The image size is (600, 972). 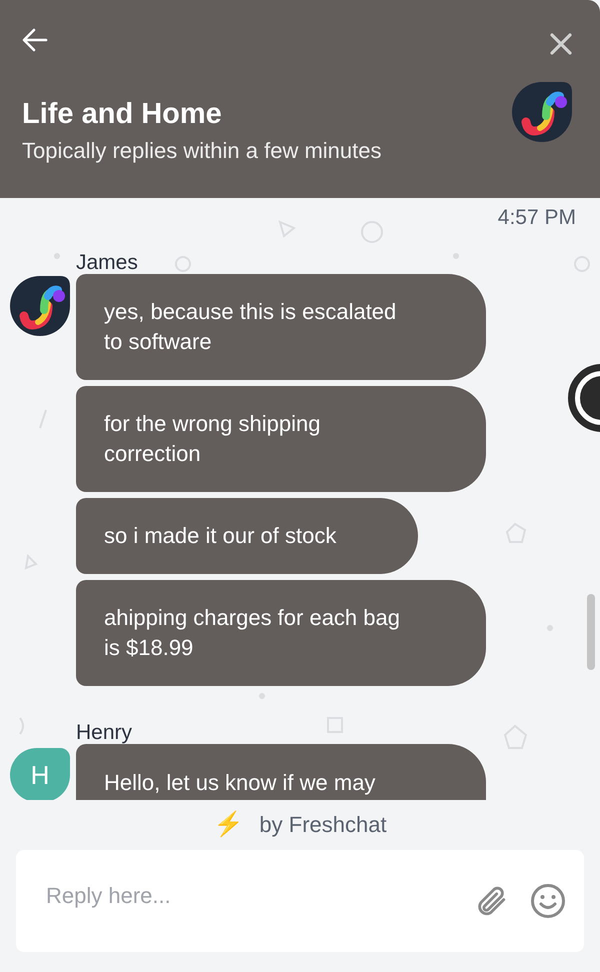 What do you see at coordinates (323, 825) in the screenshot?
I see `branding-text: by Freshchat` at bounding box center [323, 825].